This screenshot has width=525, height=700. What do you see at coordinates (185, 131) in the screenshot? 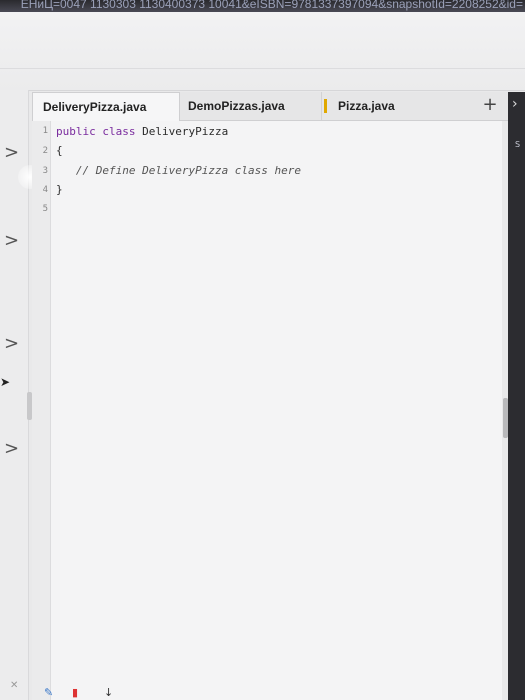
I see `class-name: DeliveryPizza` at bounding box center [185, 131].